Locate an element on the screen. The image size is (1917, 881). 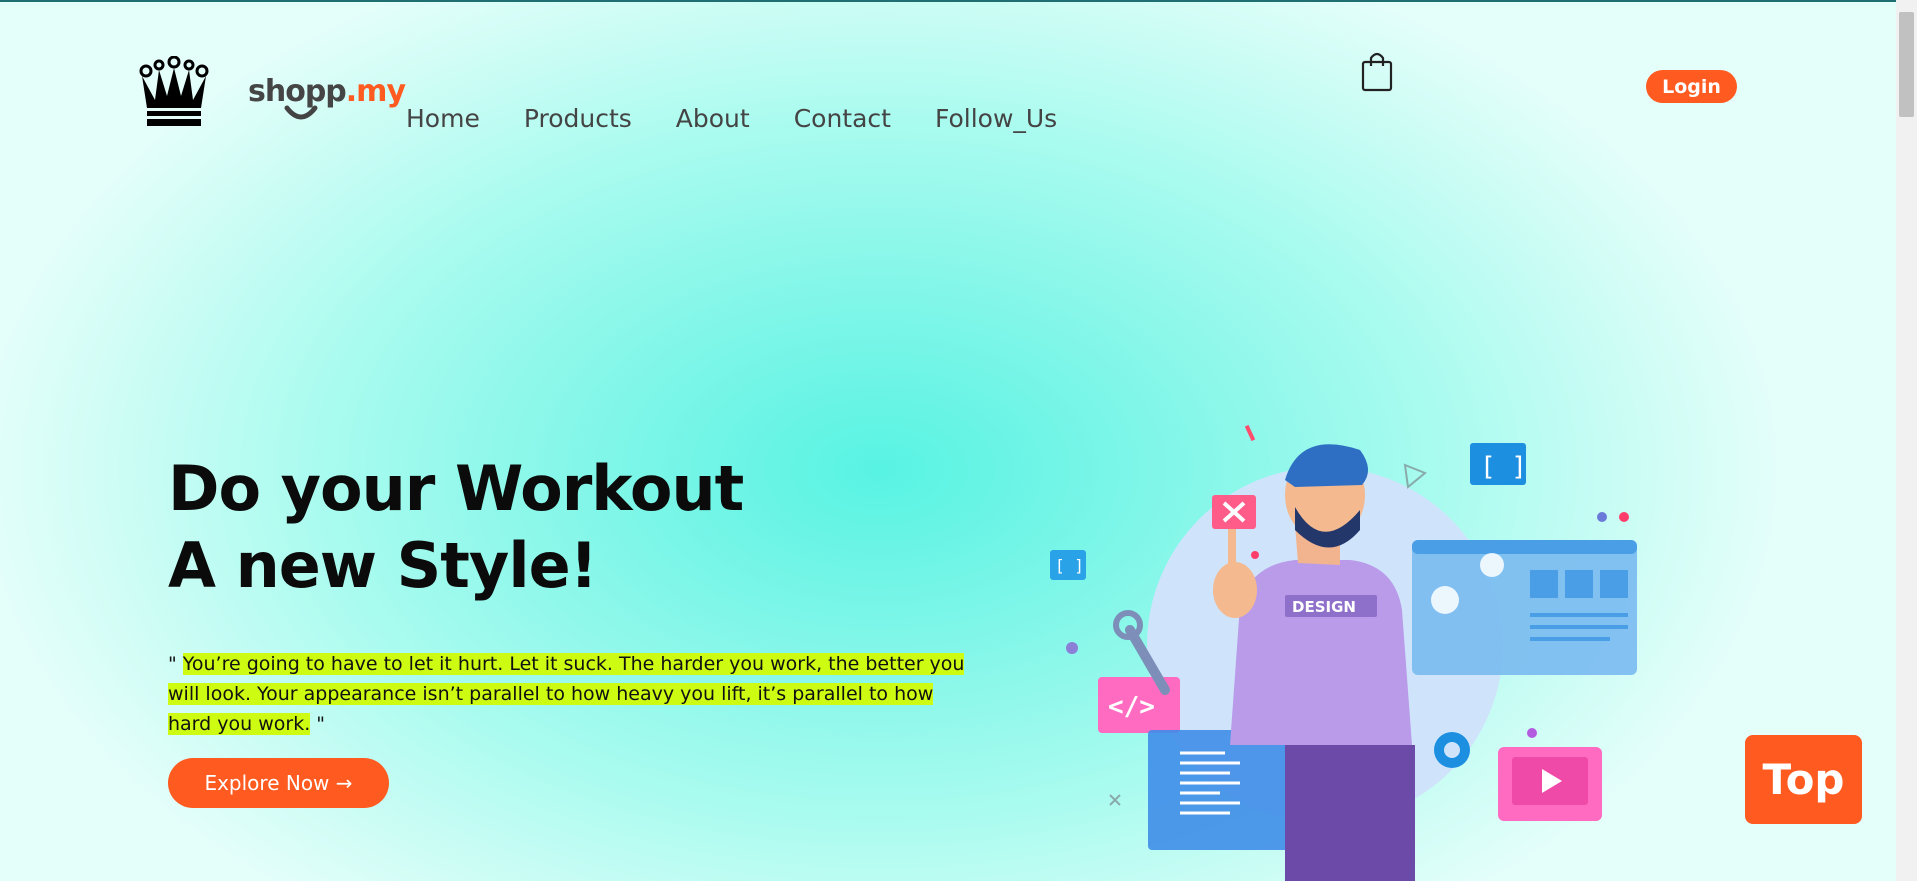
nav-contact: Contact is located at coordinates (842, 121).